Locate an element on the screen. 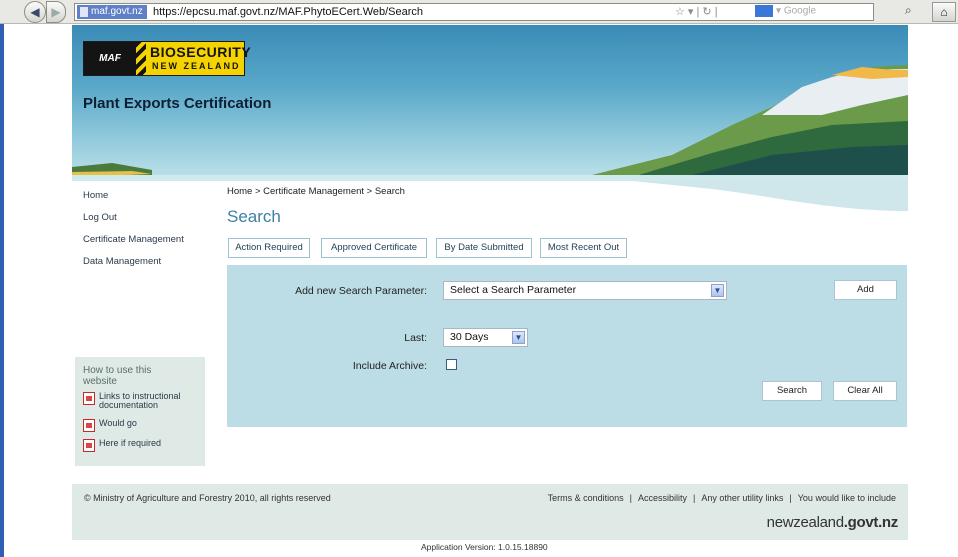 The image size is (958, 557). footer-link-accessibility: Accessibility is located at coordinates (662, 498).